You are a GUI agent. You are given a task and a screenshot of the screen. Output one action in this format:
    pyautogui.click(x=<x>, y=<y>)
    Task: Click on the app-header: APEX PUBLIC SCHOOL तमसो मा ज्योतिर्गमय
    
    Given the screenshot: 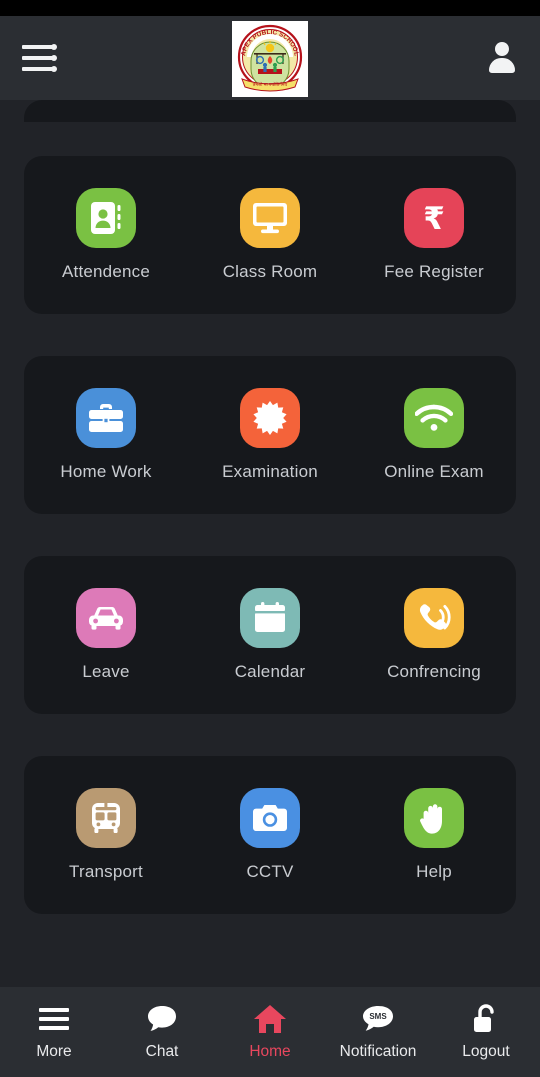 What is the action you would take?
    pyautogui.click(x=270, y=58)
    